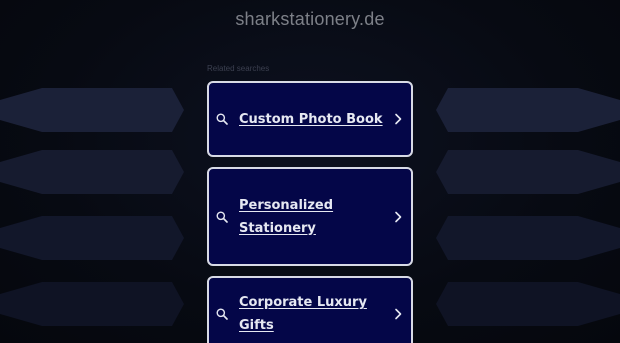  Describe the element at coordinates (238, 68) in the screenshot. I see `related-searches-heading: Related searches` at that location.